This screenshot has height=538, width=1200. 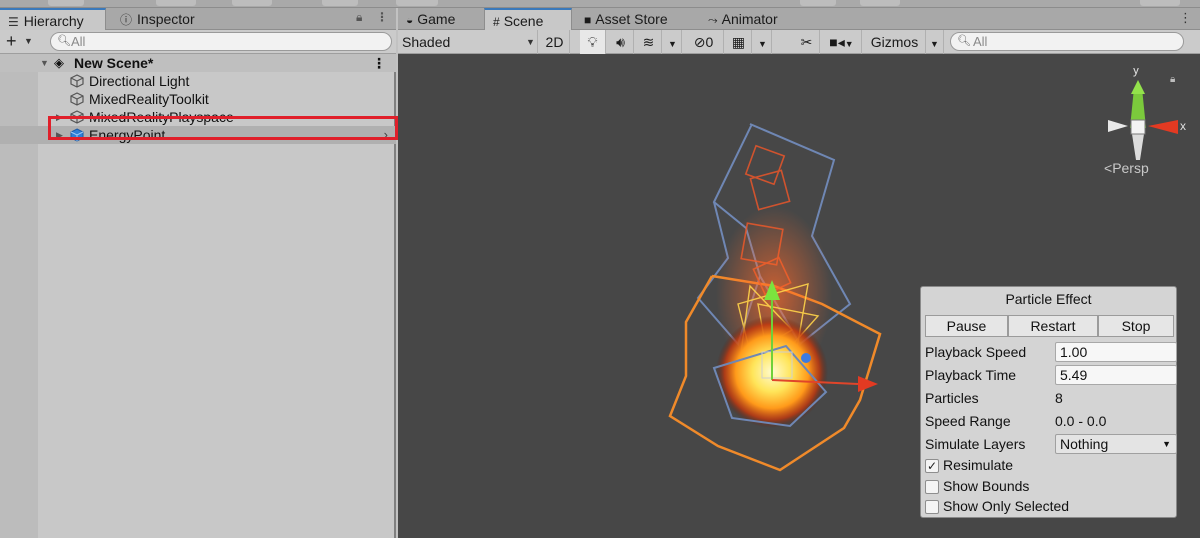 I want to click on create-plus-button: +, so click(x=11, y=41).